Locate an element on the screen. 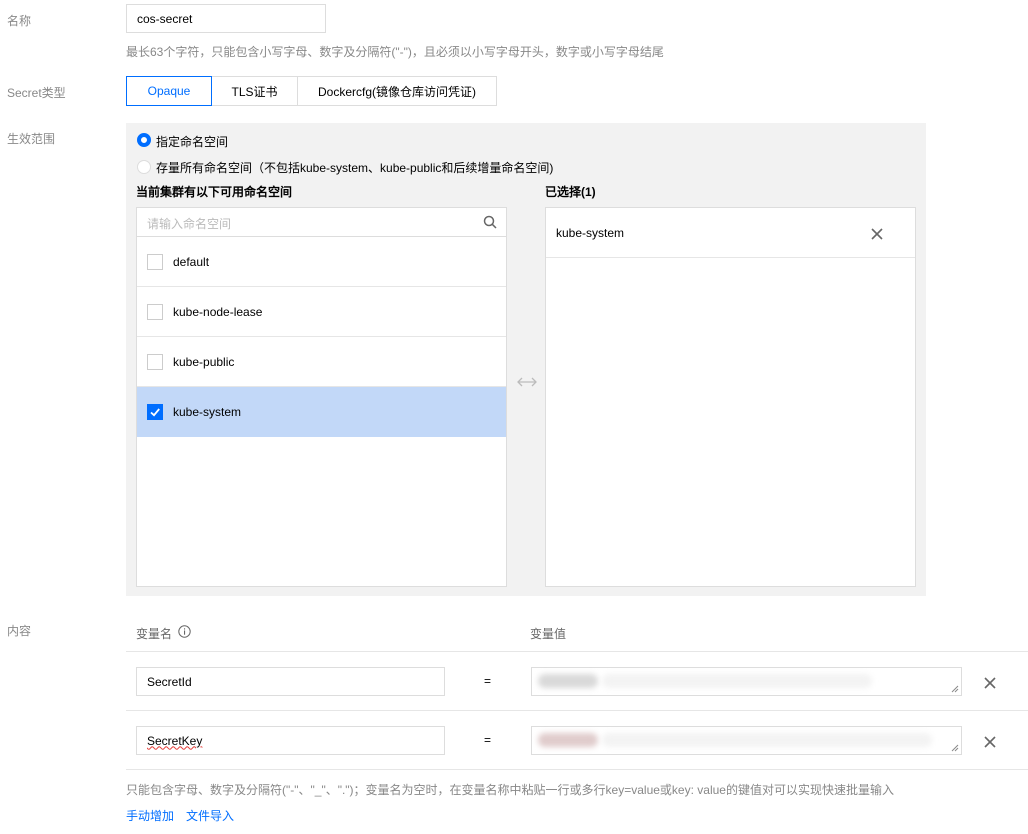  check-icon is located at coordinates (155, 412).